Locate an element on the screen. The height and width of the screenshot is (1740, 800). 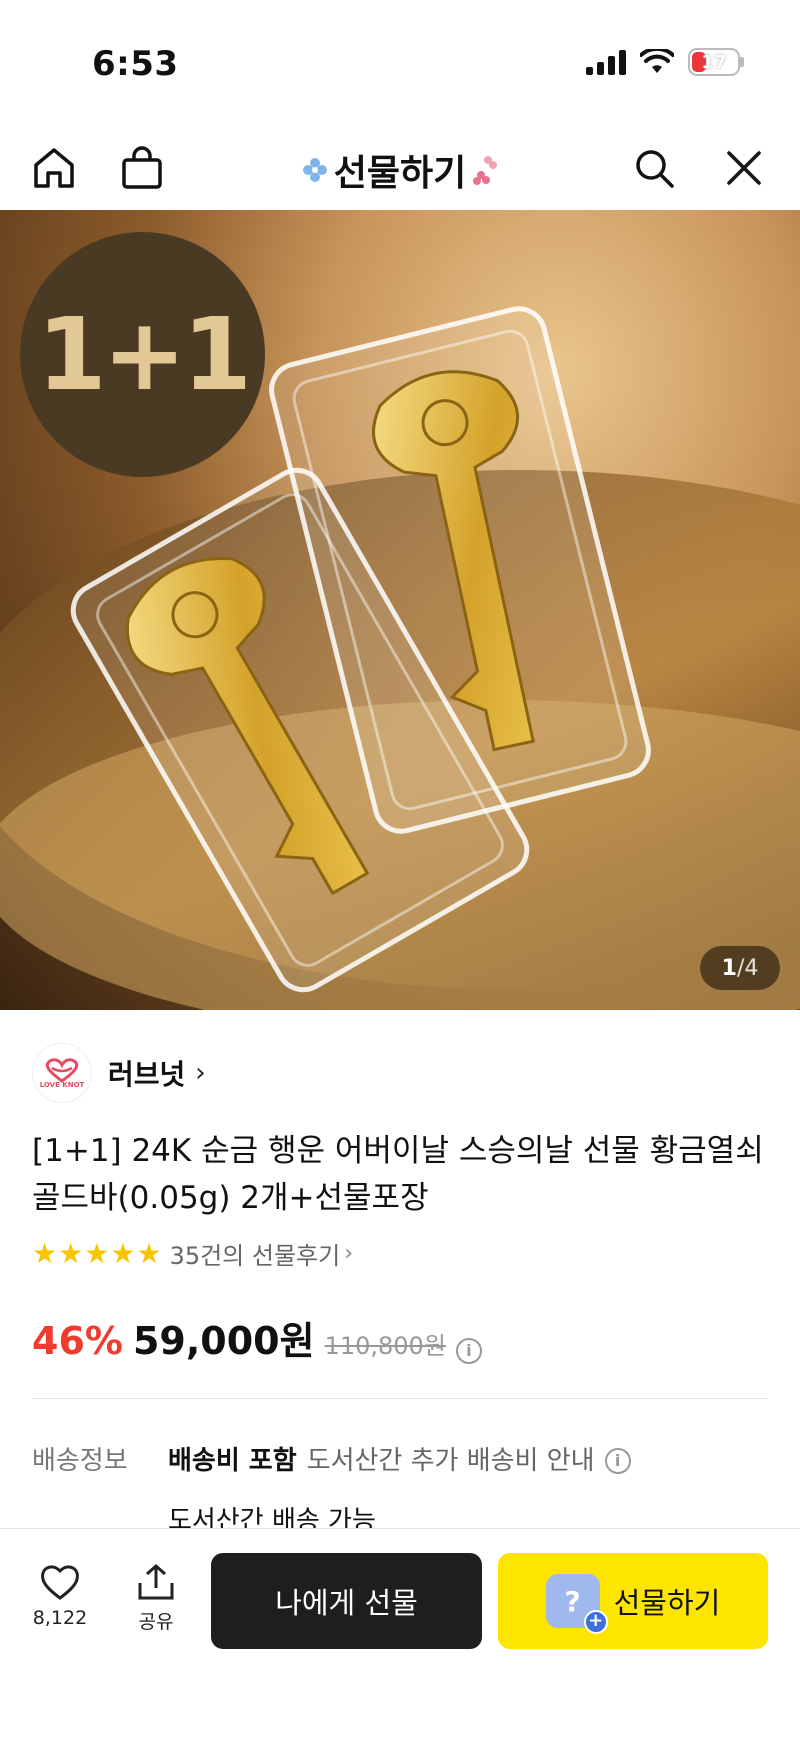
image-page-indicator: 1/4 is located at coordinates (740, 968).